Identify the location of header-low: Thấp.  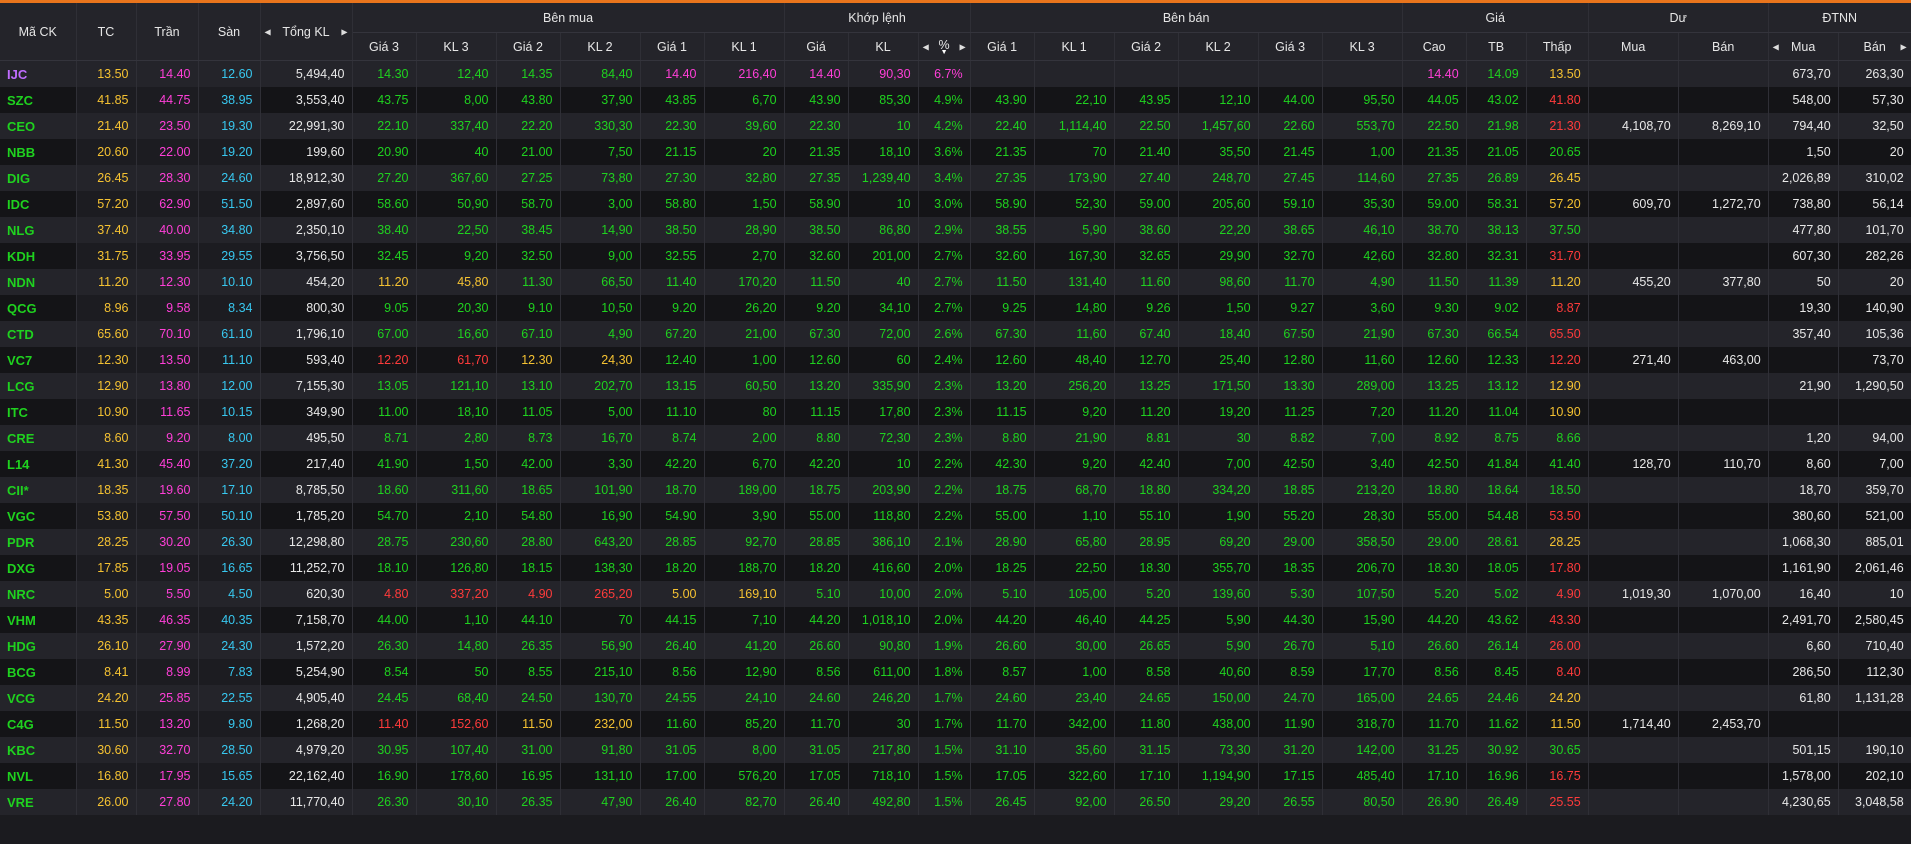
(1557, 46).